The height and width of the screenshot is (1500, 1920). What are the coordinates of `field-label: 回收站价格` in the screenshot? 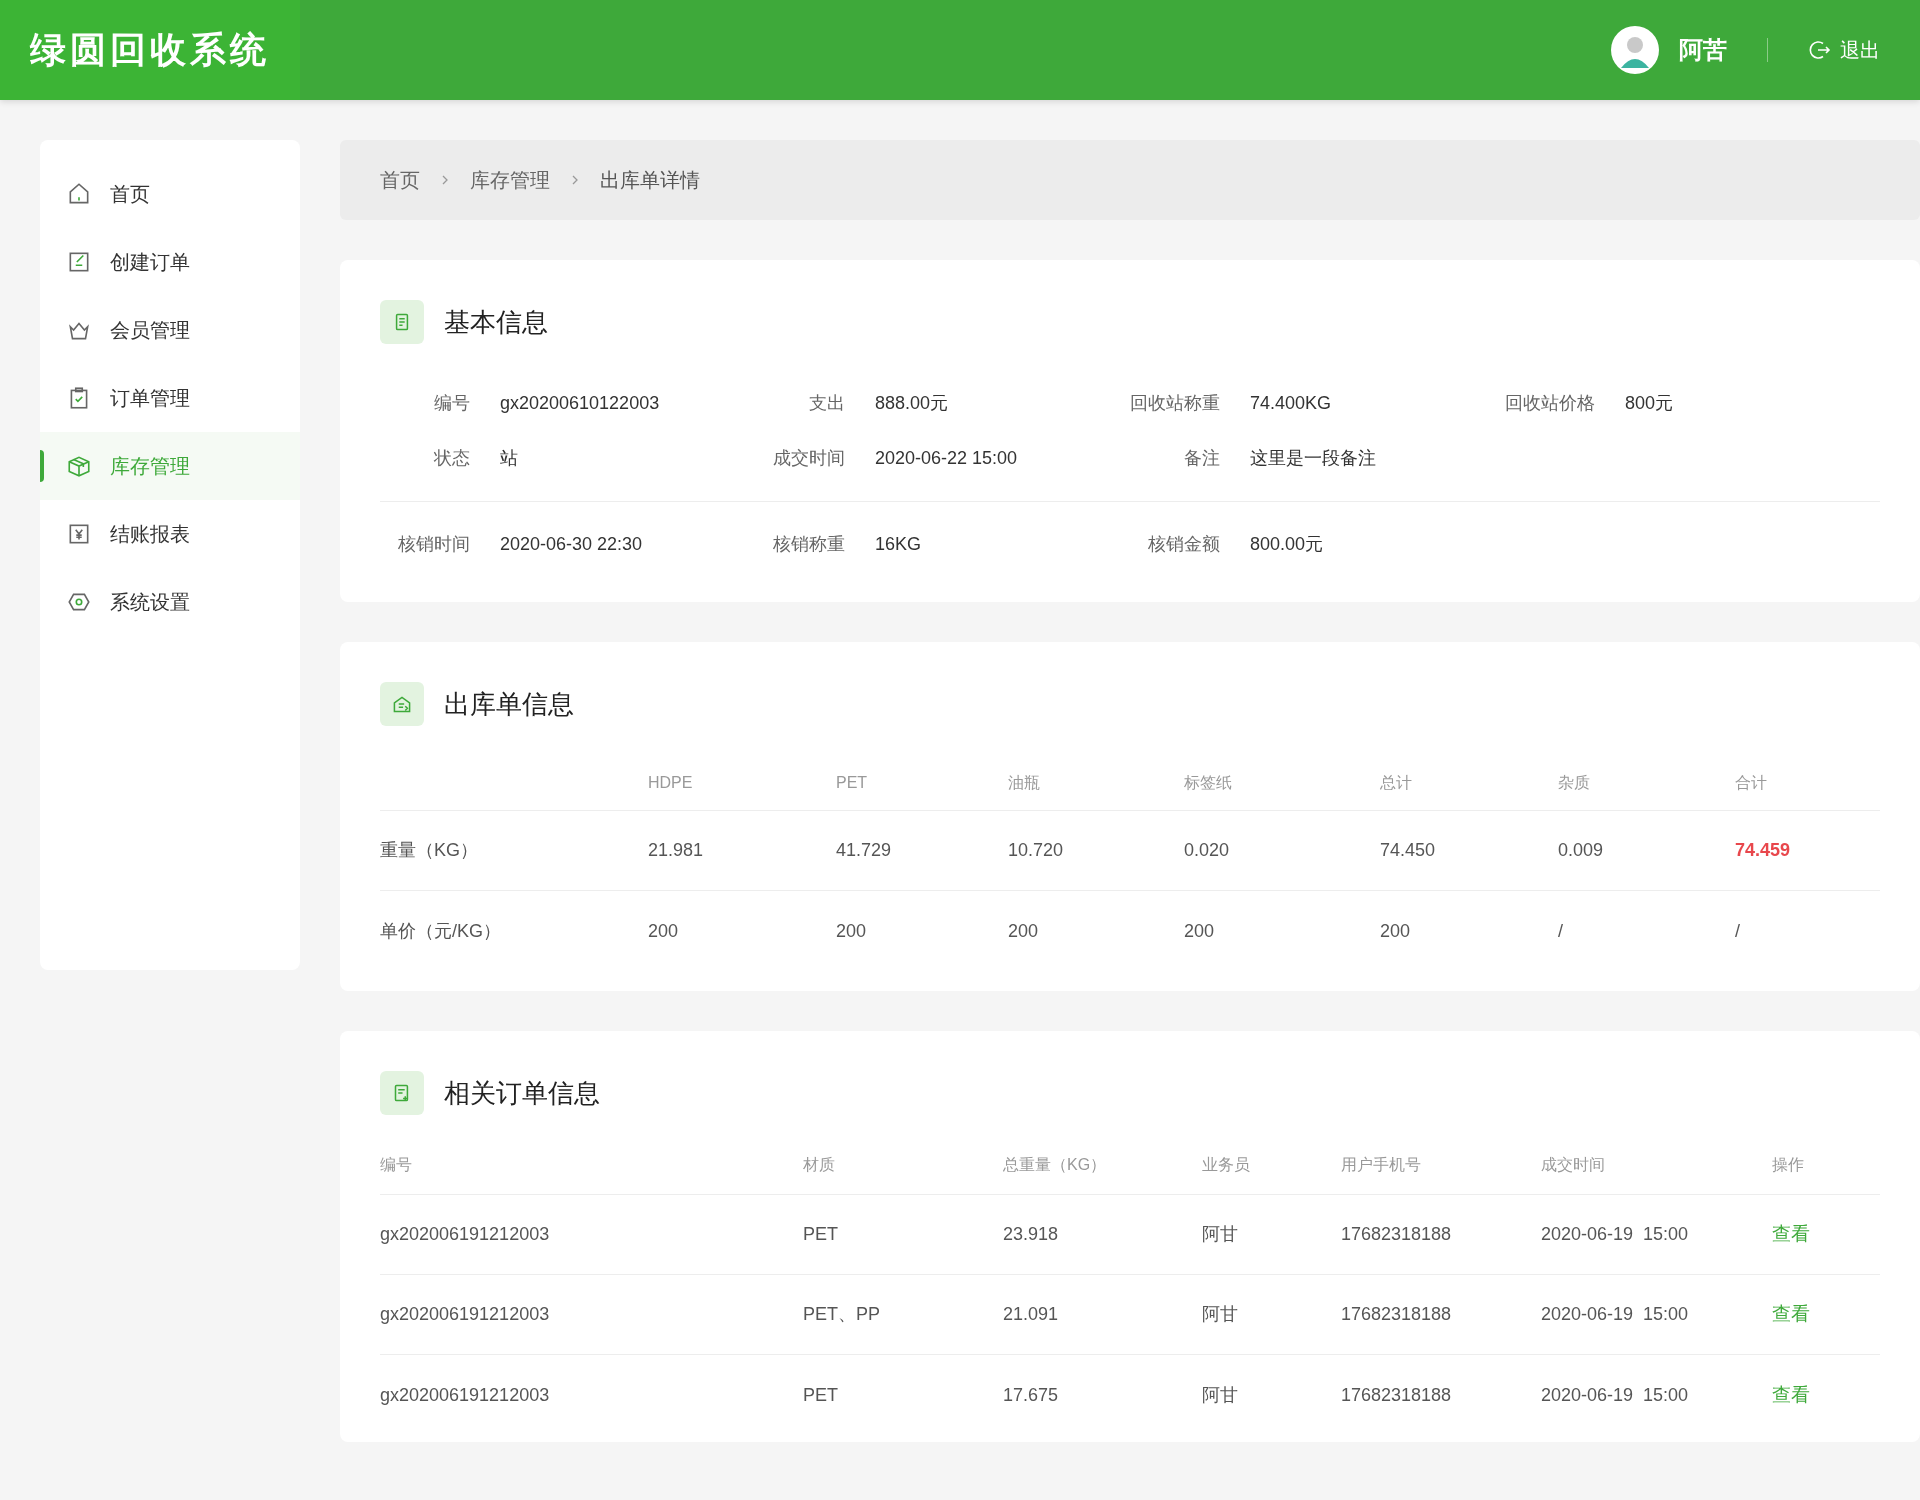 It's located at (1550, 403).